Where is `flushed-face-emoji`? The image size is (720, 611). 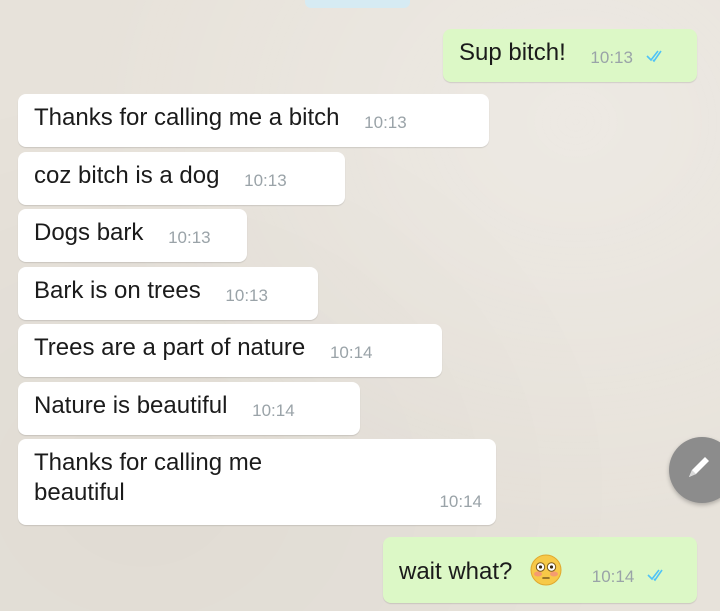 flushed-face-emoji is located at coordinates (546, 570).